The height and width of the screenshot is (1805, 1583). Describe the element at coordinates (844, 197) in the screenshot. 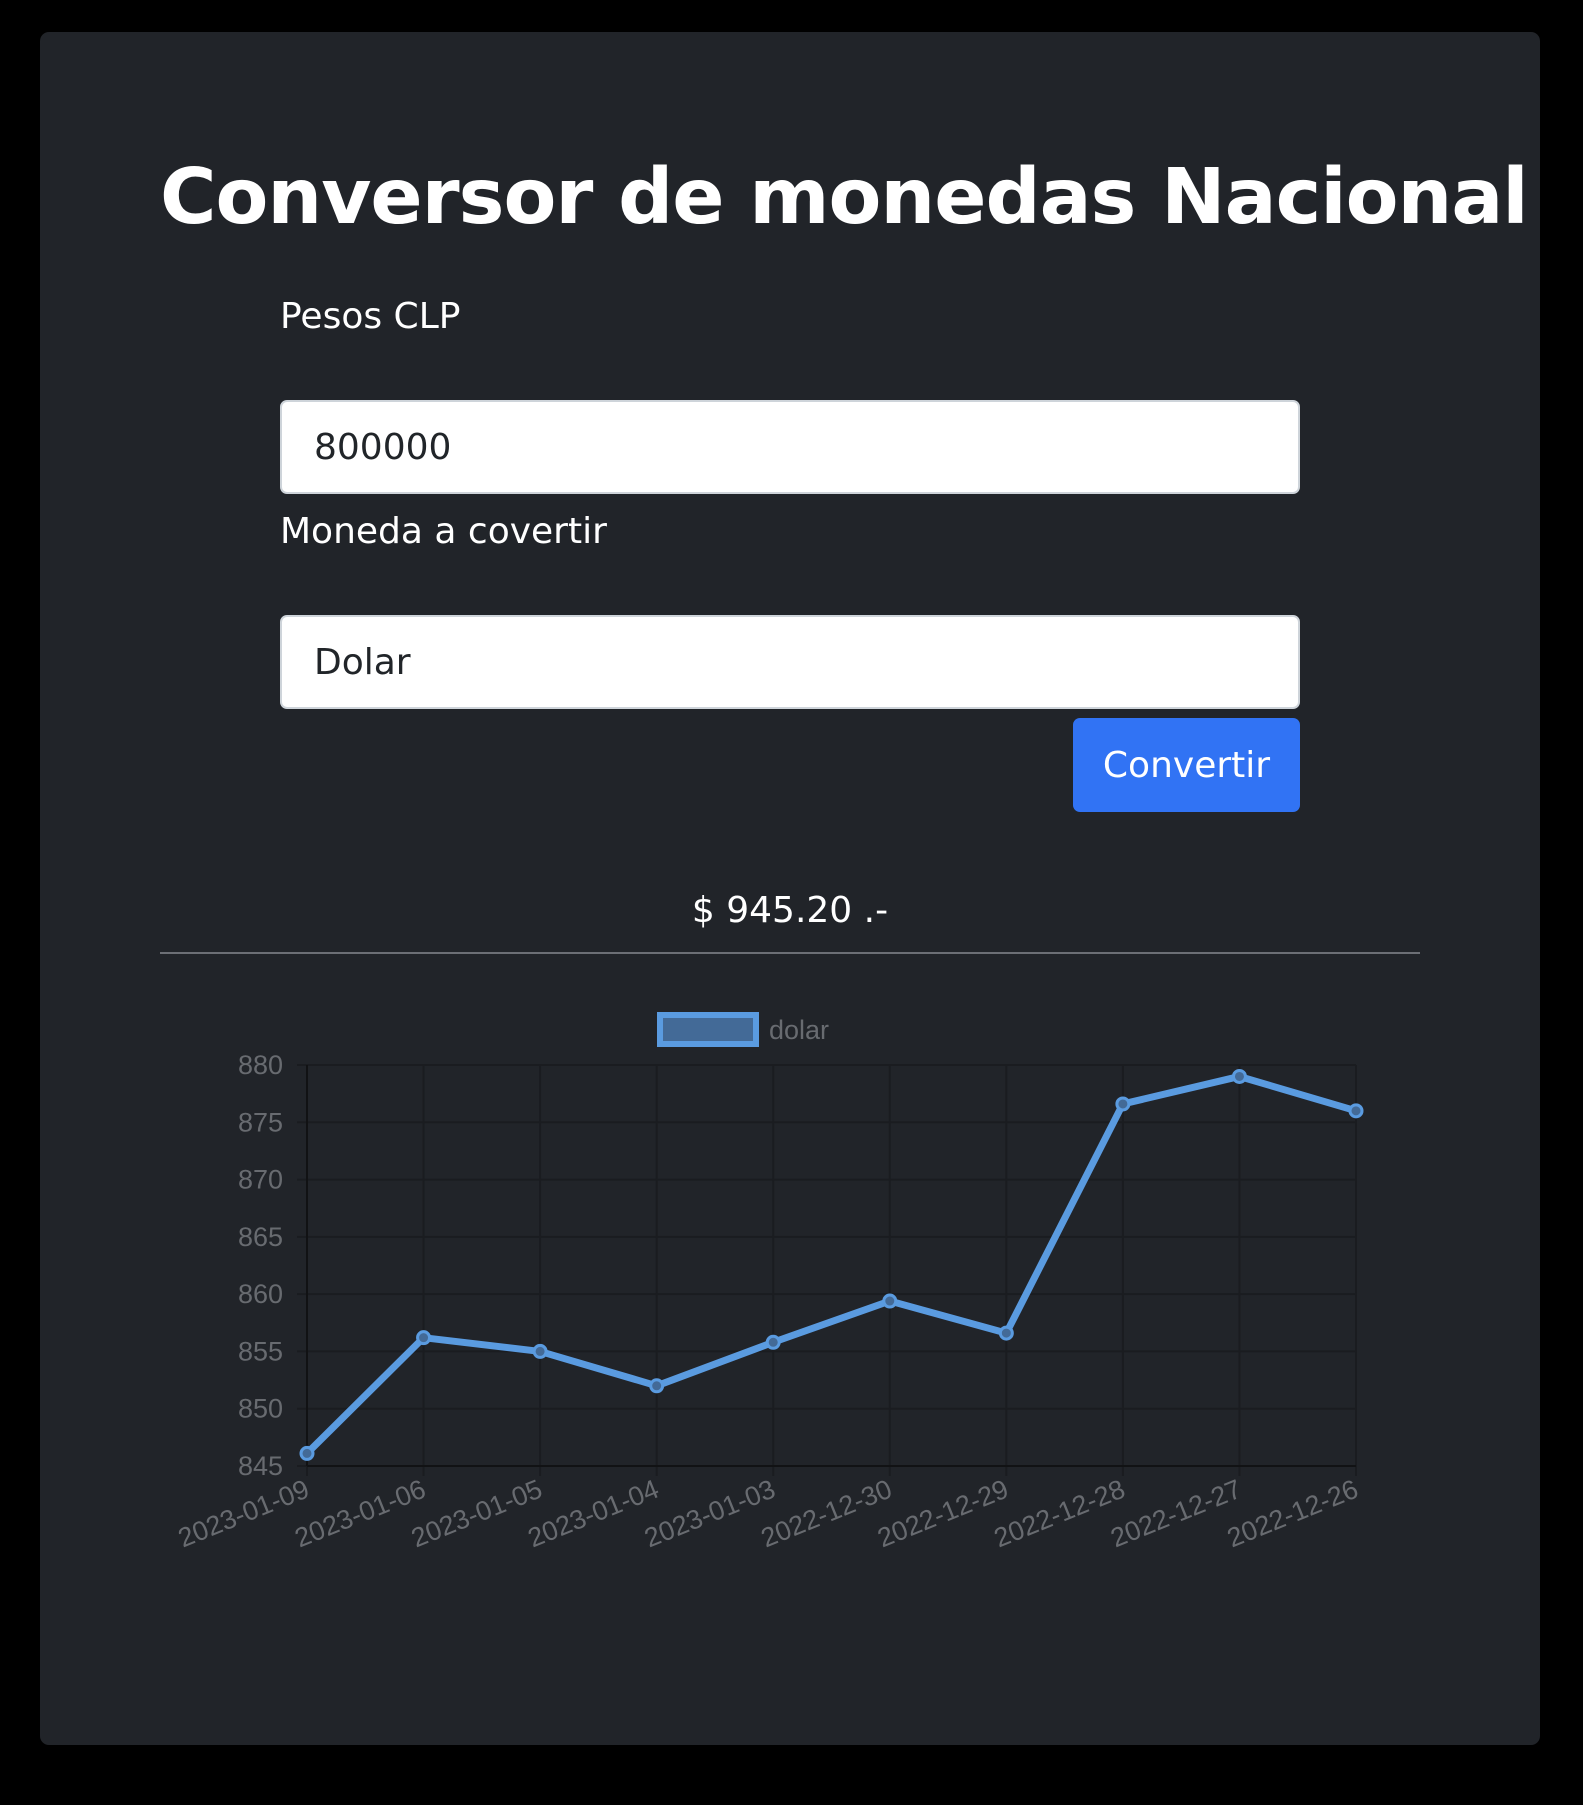

I see `page-title: Conversor de monedas Nacional` at that location.